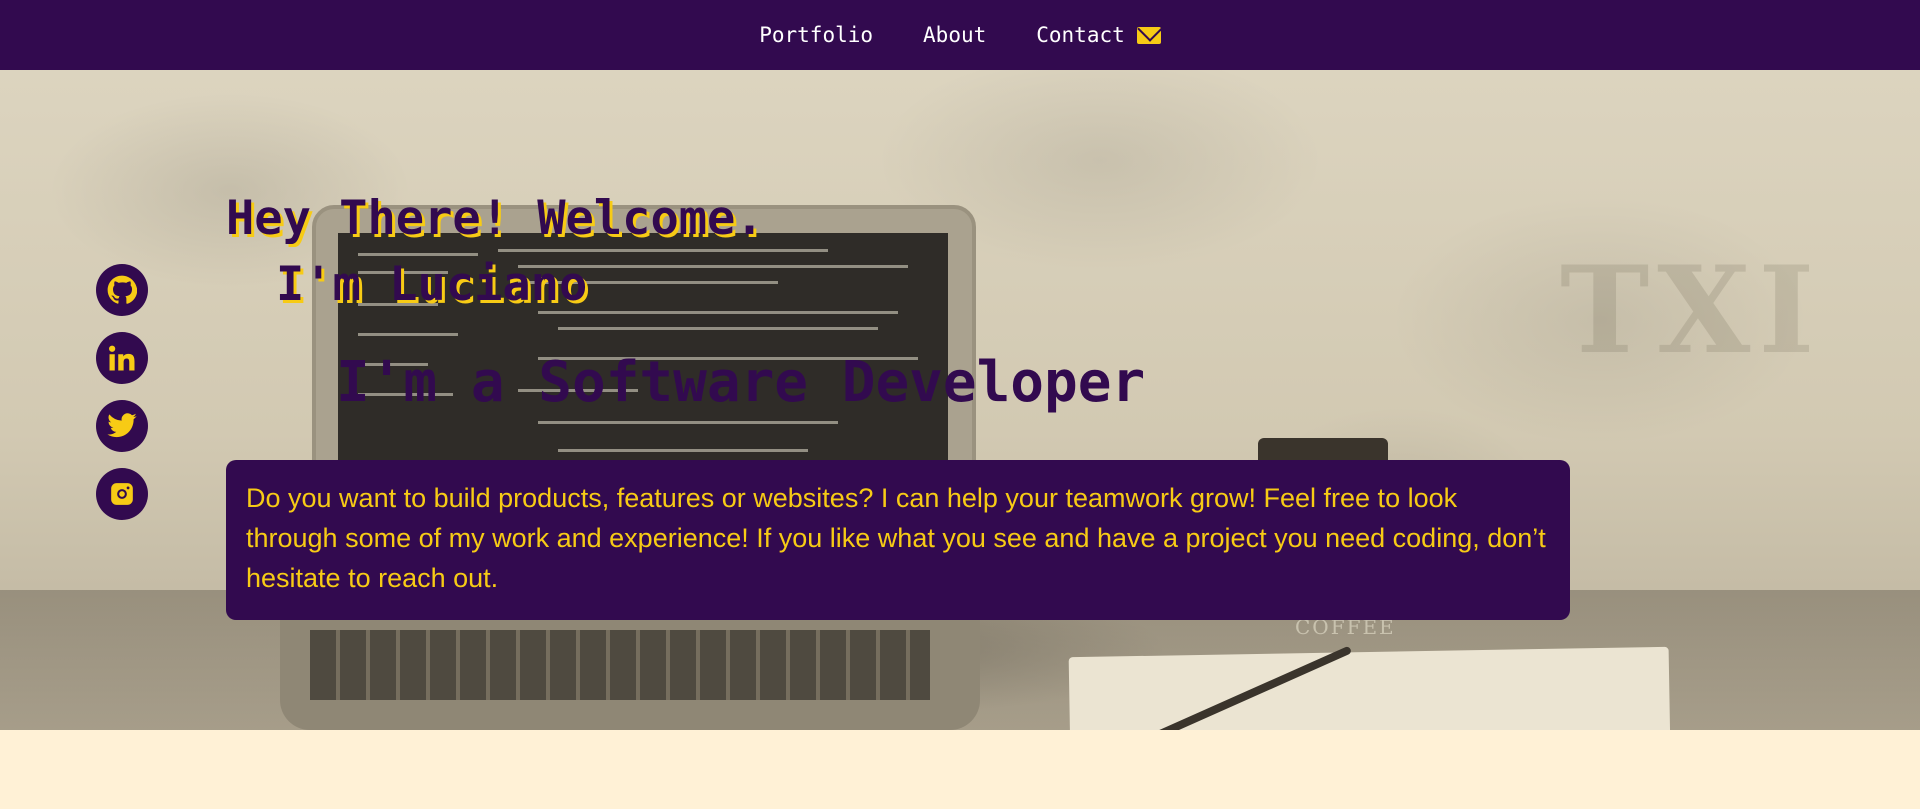 The image size is (1920, 809). I want to click on twitter-icon, so click(122, 425).